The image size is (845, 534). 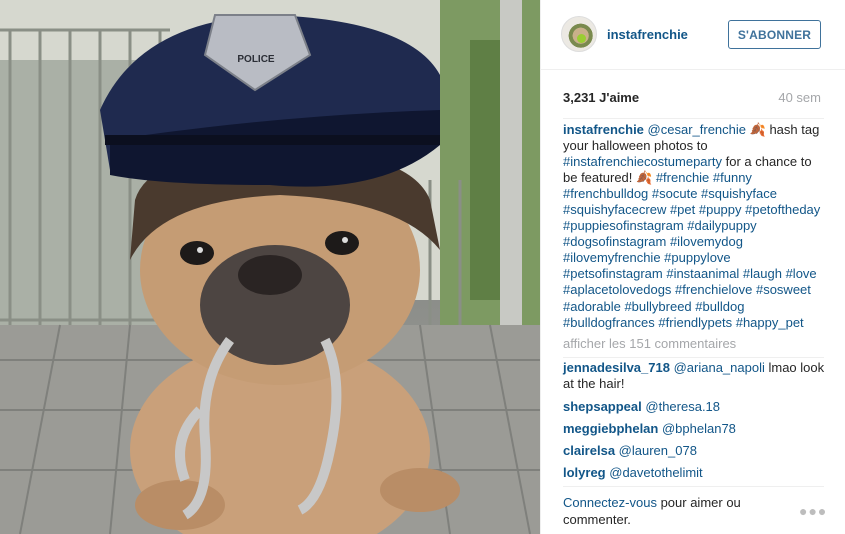 What do you see at coordinates (655, 472) in the screenshot?
I see `comment-mention: @davetothelimit` at bounding box center [655, 472].